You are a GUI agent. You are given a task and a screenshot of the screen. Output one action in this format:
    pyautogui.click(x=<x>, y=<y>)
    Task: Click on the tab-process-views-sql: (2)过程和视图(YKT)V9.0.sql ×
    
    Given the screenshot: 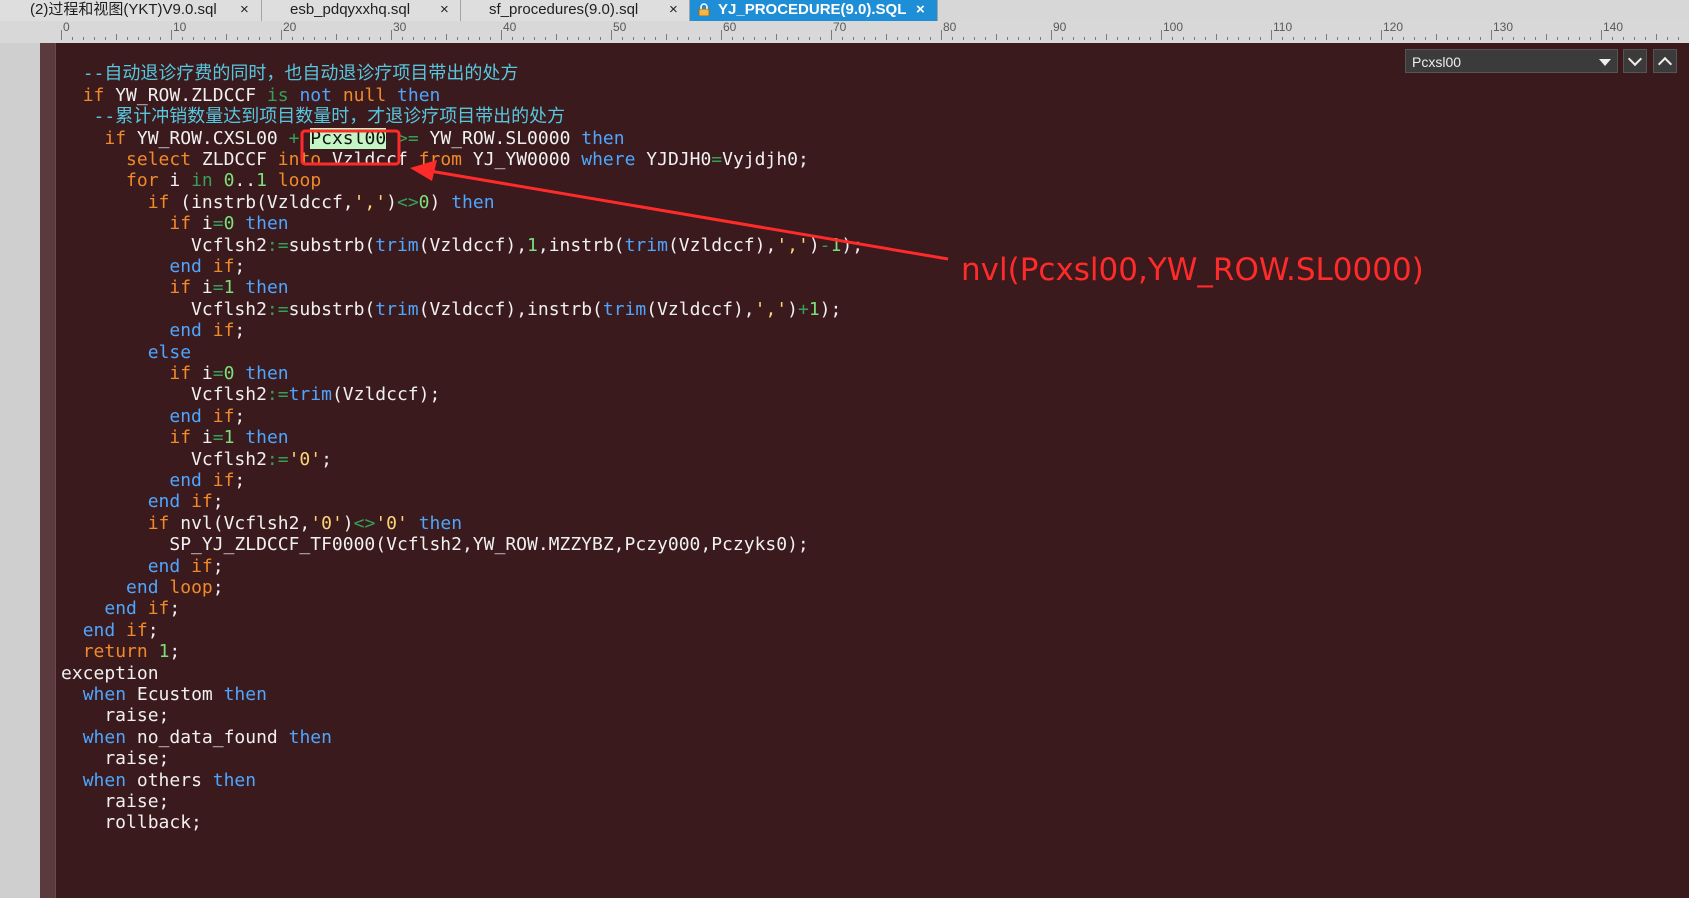 What is the action you would take?
    pyautogui.click(x=131, y=10)
    